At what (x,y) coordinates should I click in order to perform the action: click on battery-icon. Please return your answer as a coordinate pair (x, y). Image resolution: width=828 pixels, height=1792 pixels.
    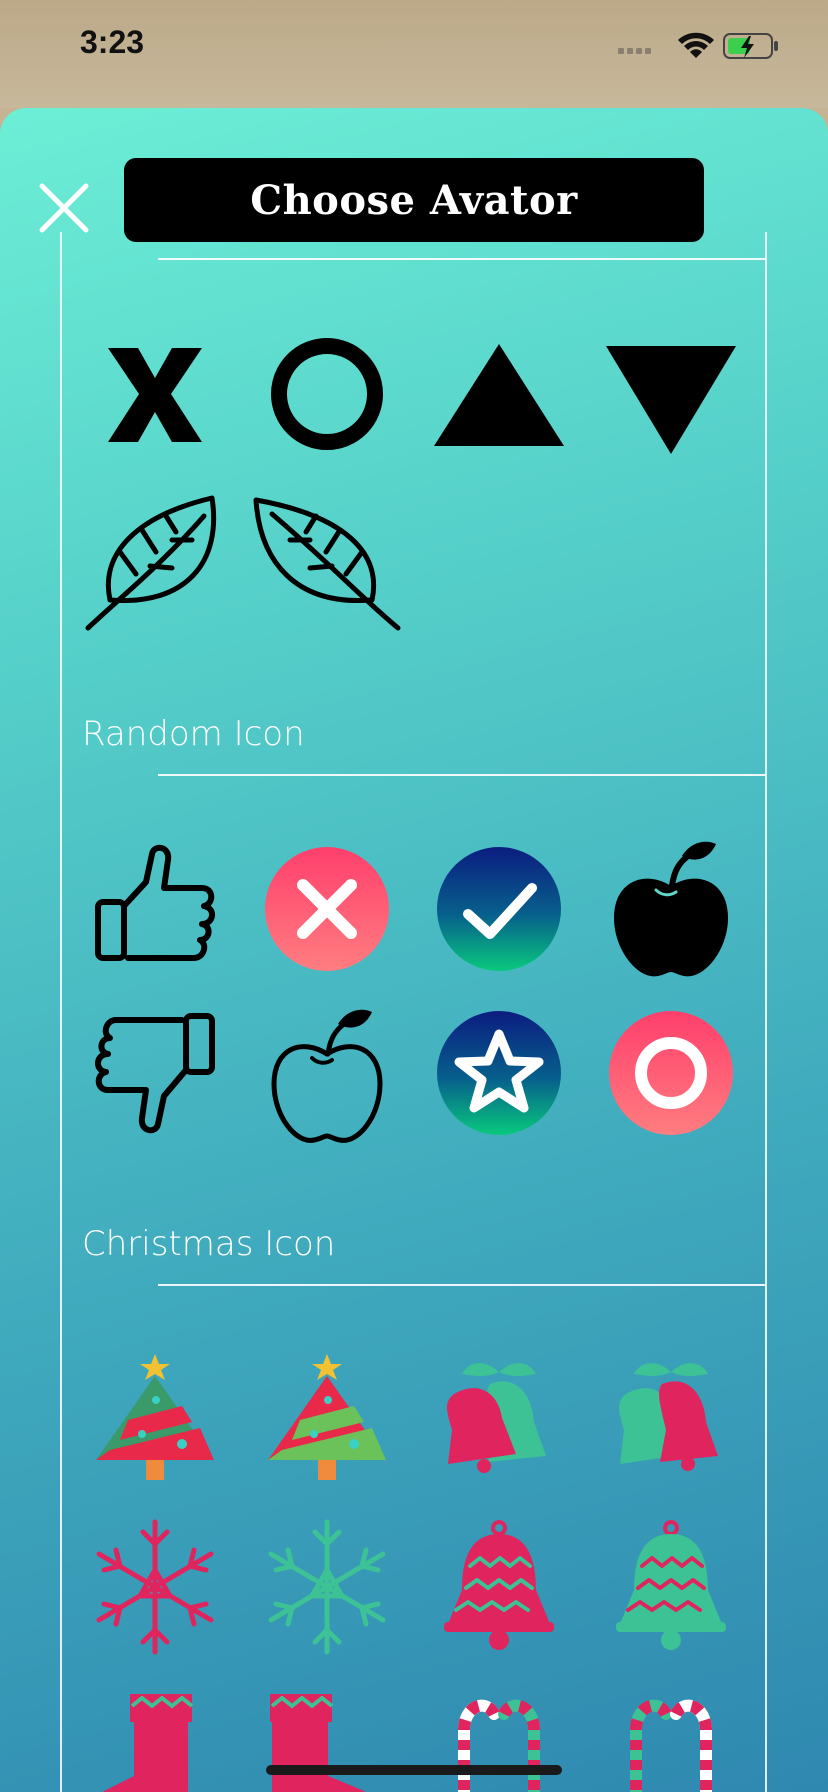
    Looking at the image, I should click on (750, 46).